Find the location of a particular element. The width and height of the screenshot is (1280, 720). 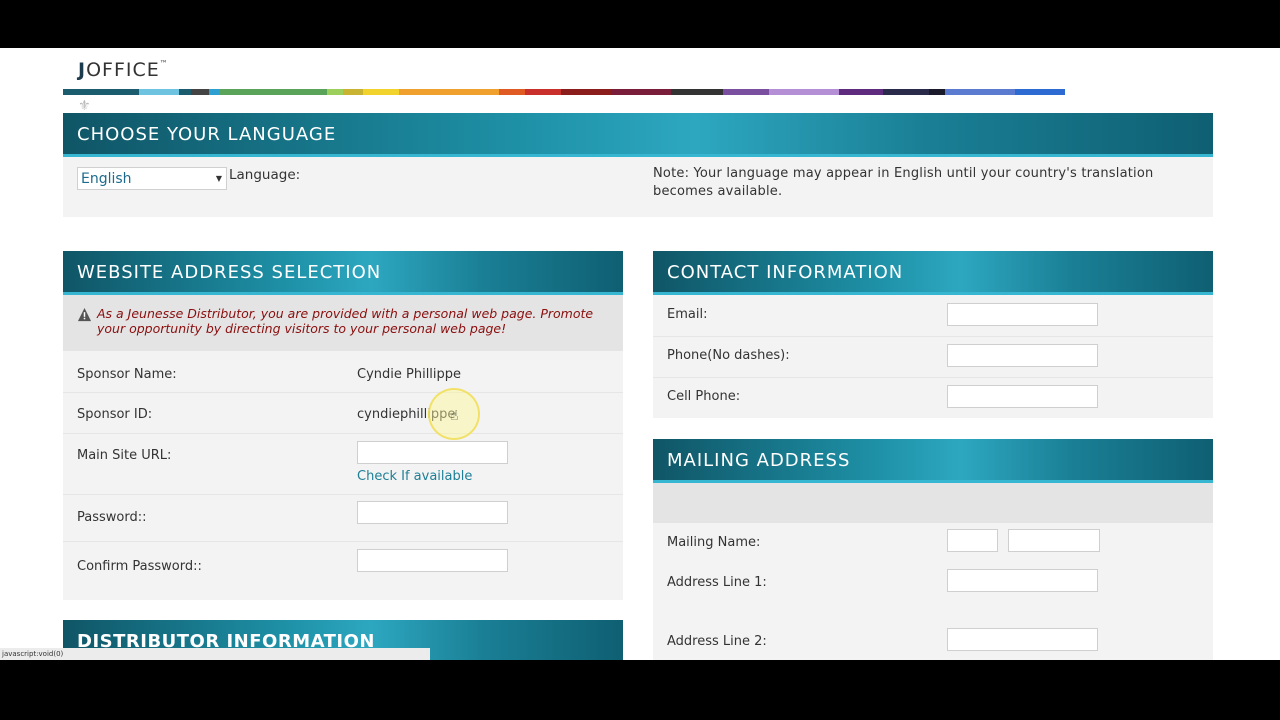

color-stripe is located at coordinates (638, 92).